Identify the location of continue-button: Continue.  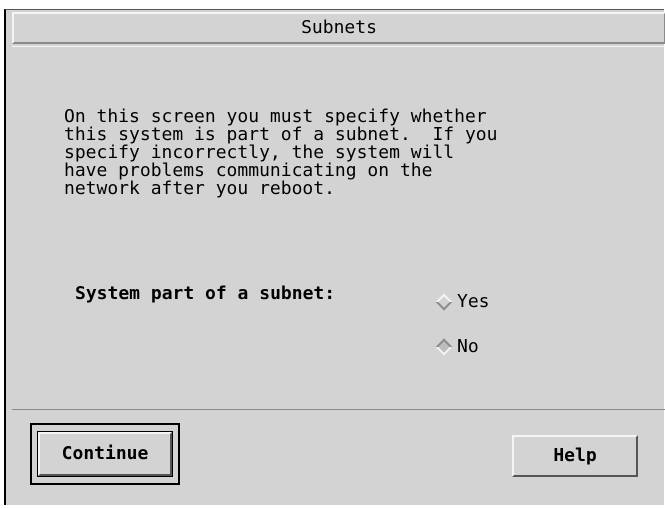
(105, 454).